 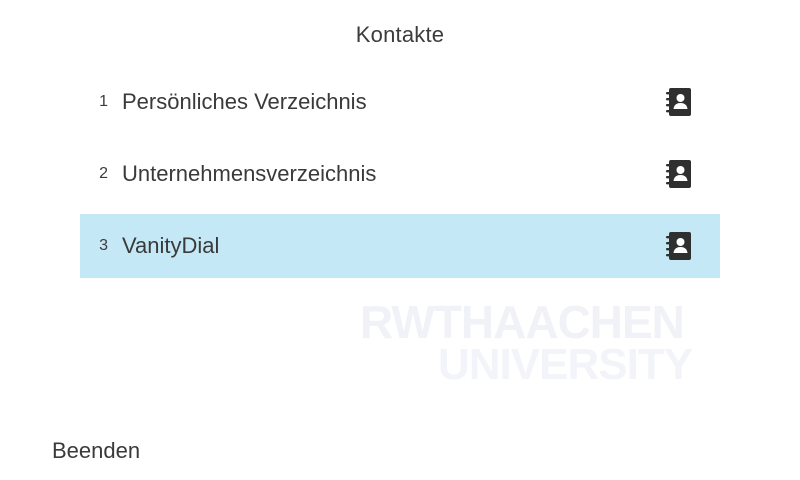 I want to click on item-number: 2, so click(x=103, y=173).